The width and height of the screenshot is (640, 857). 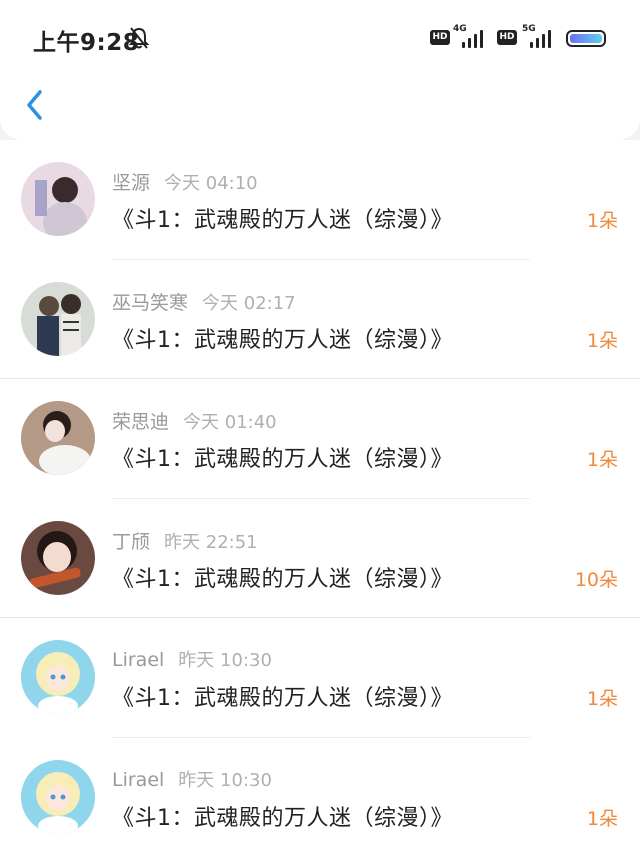 What do you see at coordinates (596, 578) in the screenshot?
I see `gift-count: 10朵` at bounding box center [596, 578].